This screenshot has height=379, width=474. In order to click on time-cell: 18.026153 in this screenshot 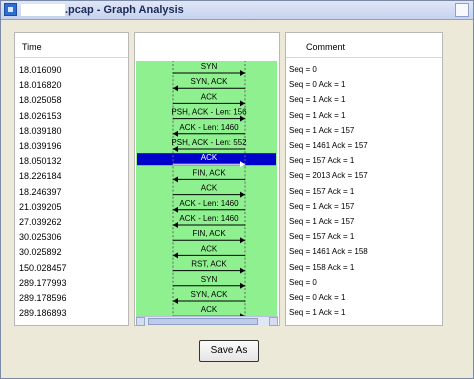, I will do `click(40, 116)`.